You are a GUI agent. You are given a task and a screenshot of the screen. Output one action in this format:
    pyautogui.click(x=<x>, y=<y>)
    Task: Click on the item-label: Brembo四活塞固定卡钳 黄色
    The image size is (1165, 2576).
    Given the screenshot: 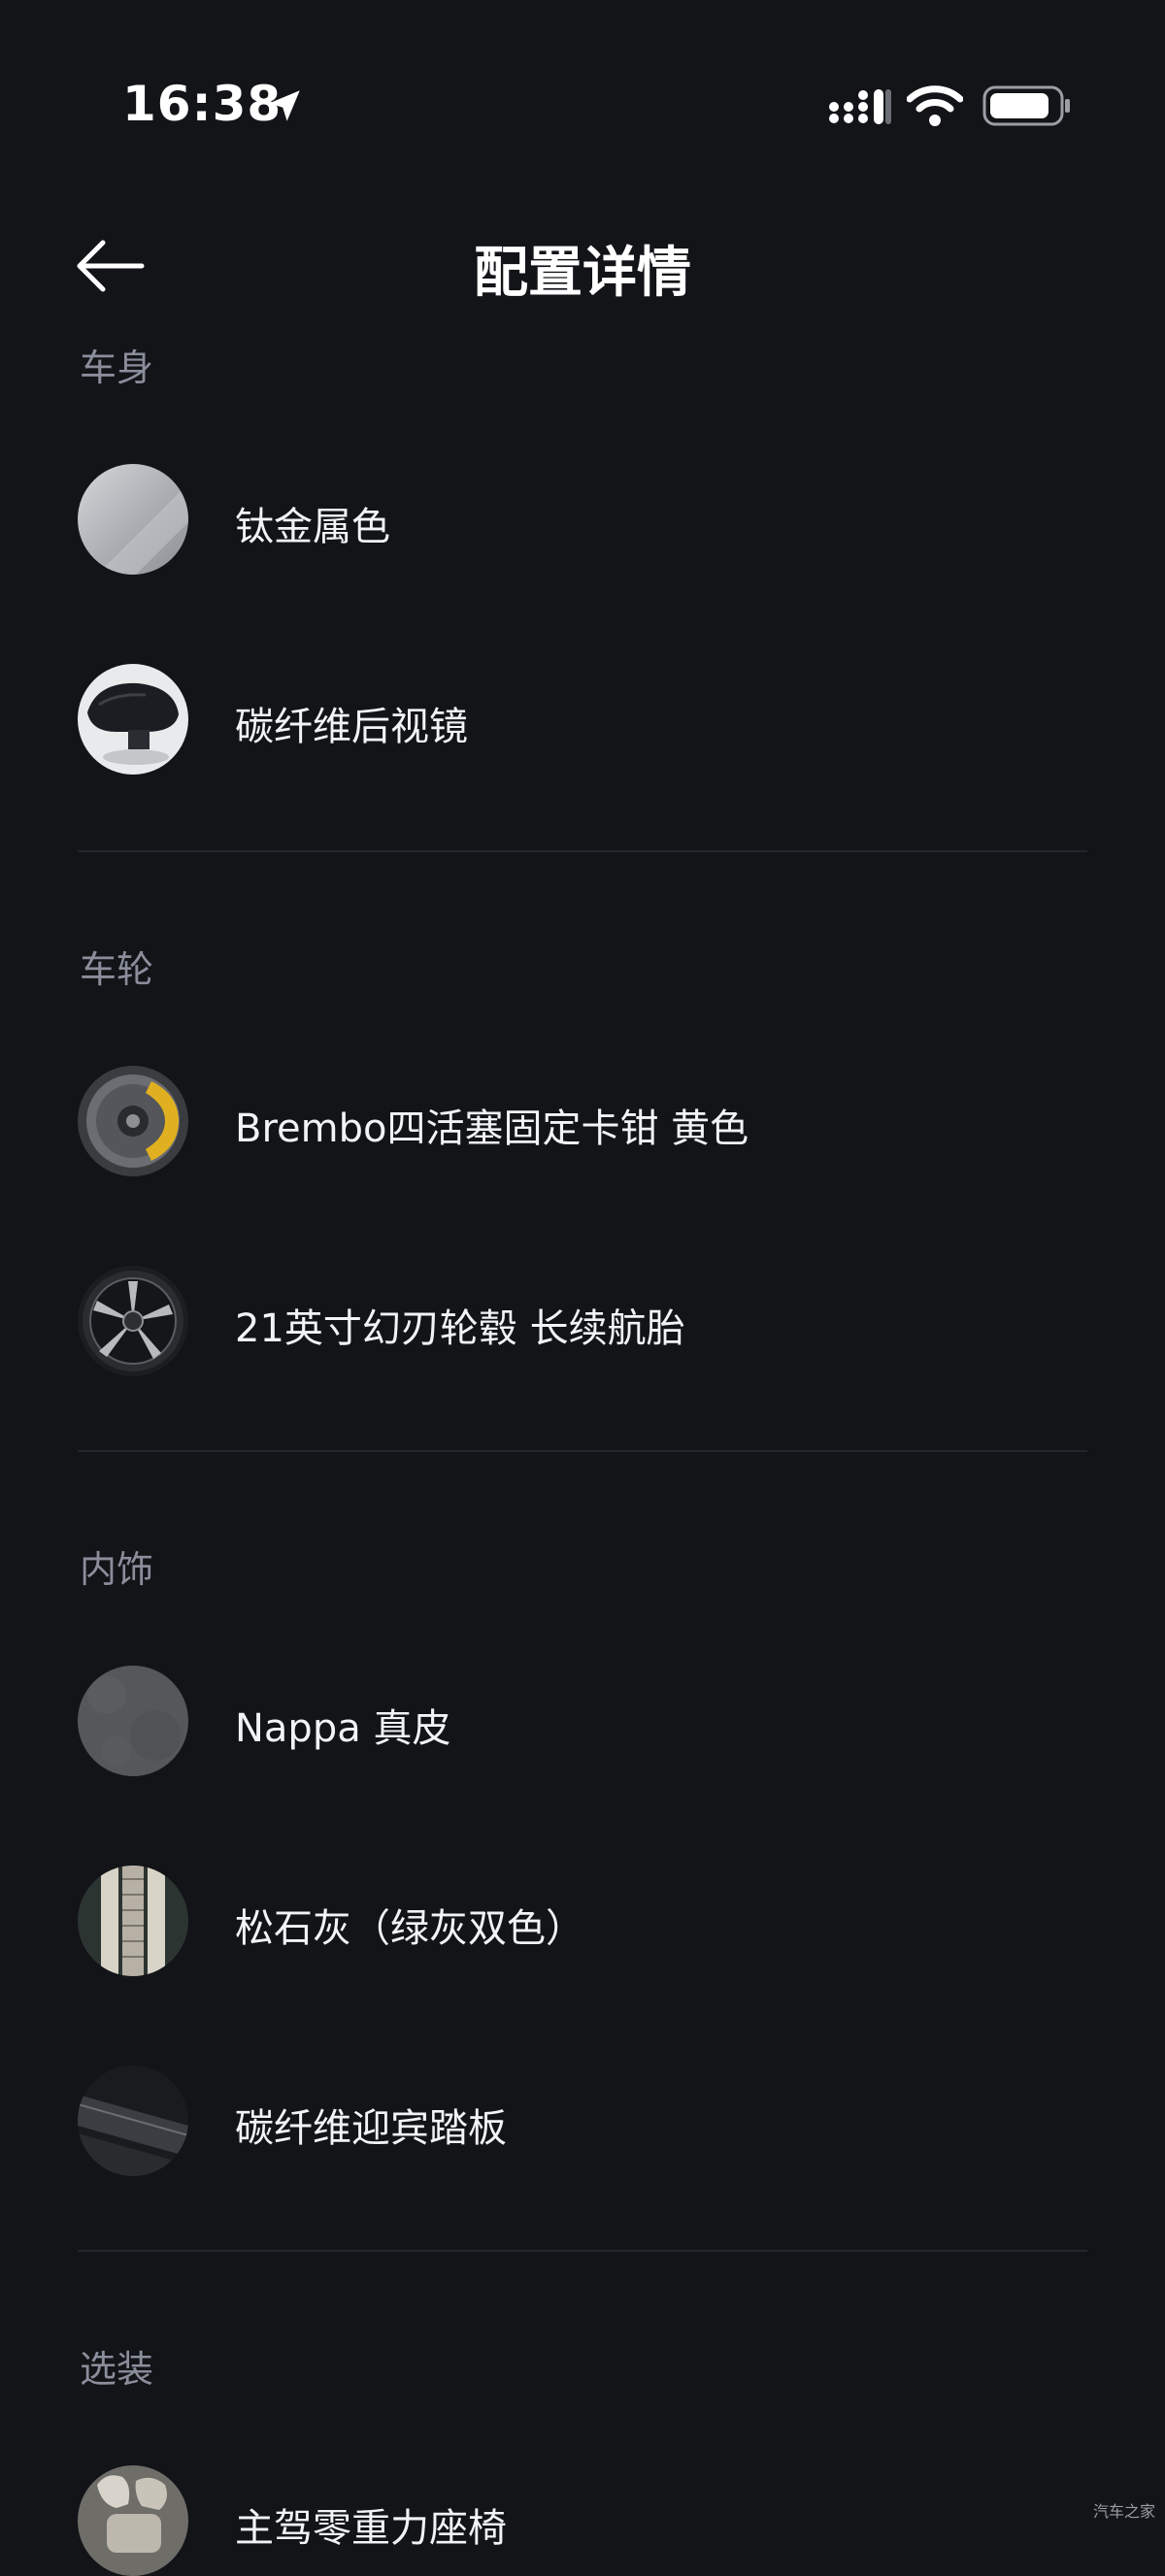 What is the action you would take?
    pyautogui.click(x=492, y=1128)
    